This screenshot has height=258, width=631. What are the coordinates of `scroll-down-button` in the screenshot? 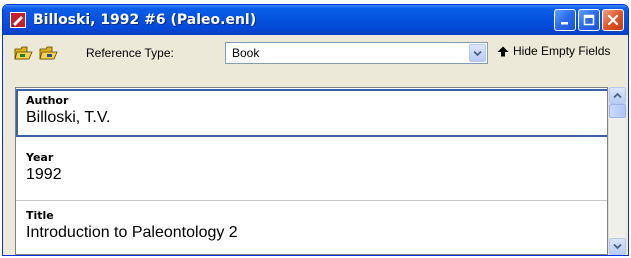 It's located at (617, 246).